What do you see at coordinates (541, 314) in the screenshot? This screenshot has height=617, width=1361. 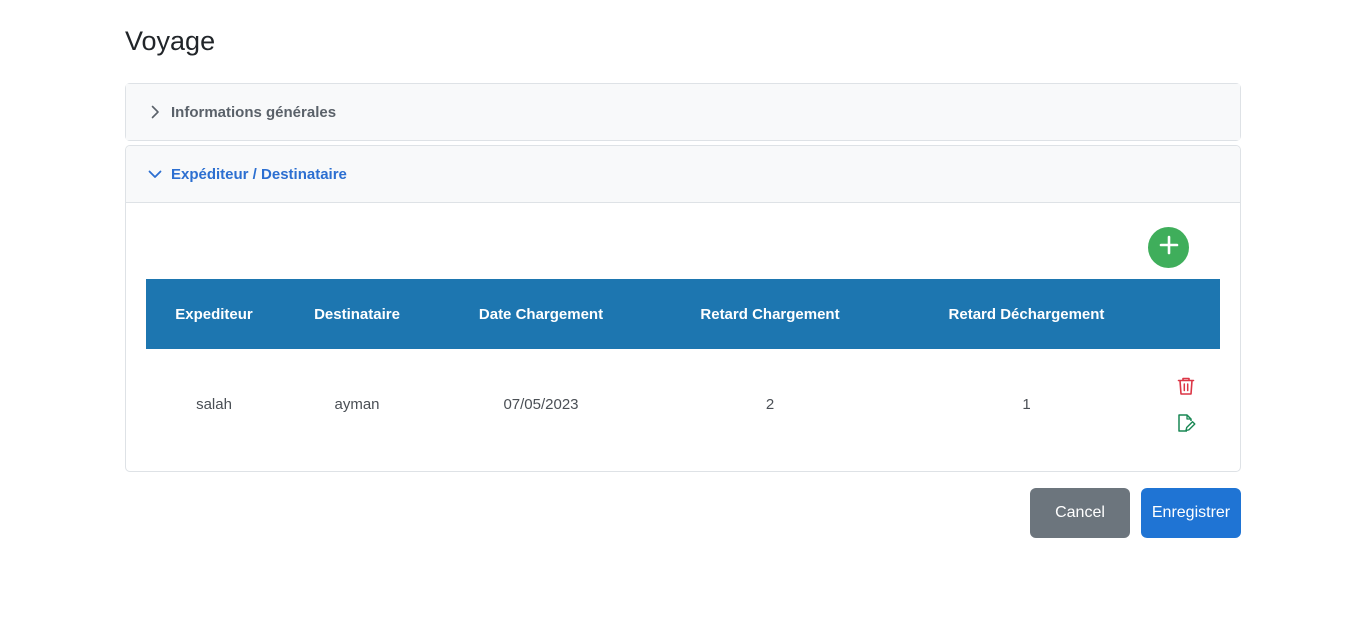 I see `column-header-date-chargement: Date Chargement` at bounding box center [541, 314].